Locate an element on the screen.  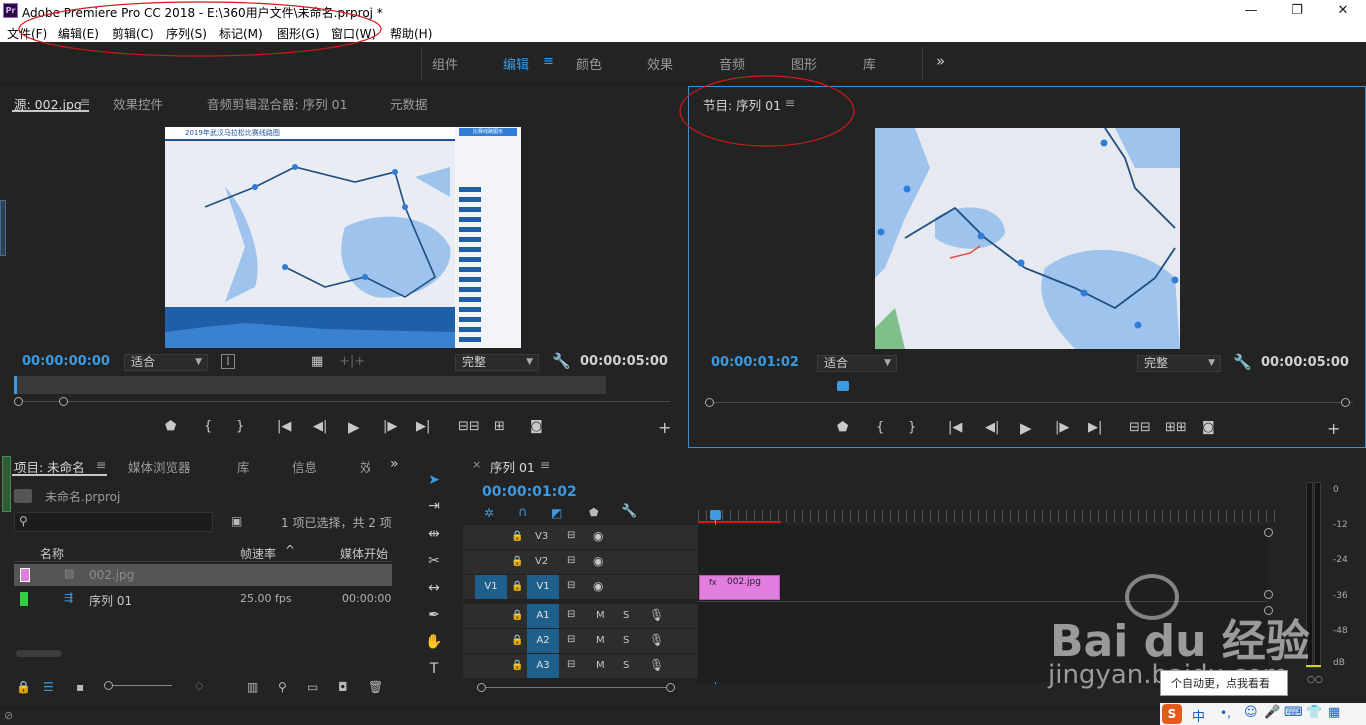
hand-tool-icon: ✋ is located at coordinates (434, 642).